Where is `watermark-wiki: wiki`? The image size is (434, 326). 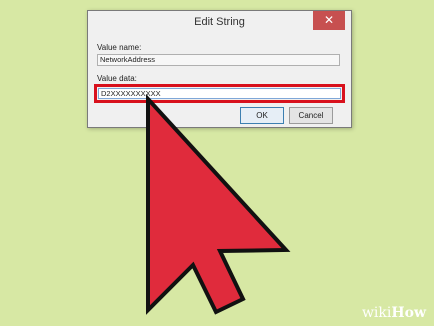
watermark-wiki: wiki is located at coordinates (376, 313).